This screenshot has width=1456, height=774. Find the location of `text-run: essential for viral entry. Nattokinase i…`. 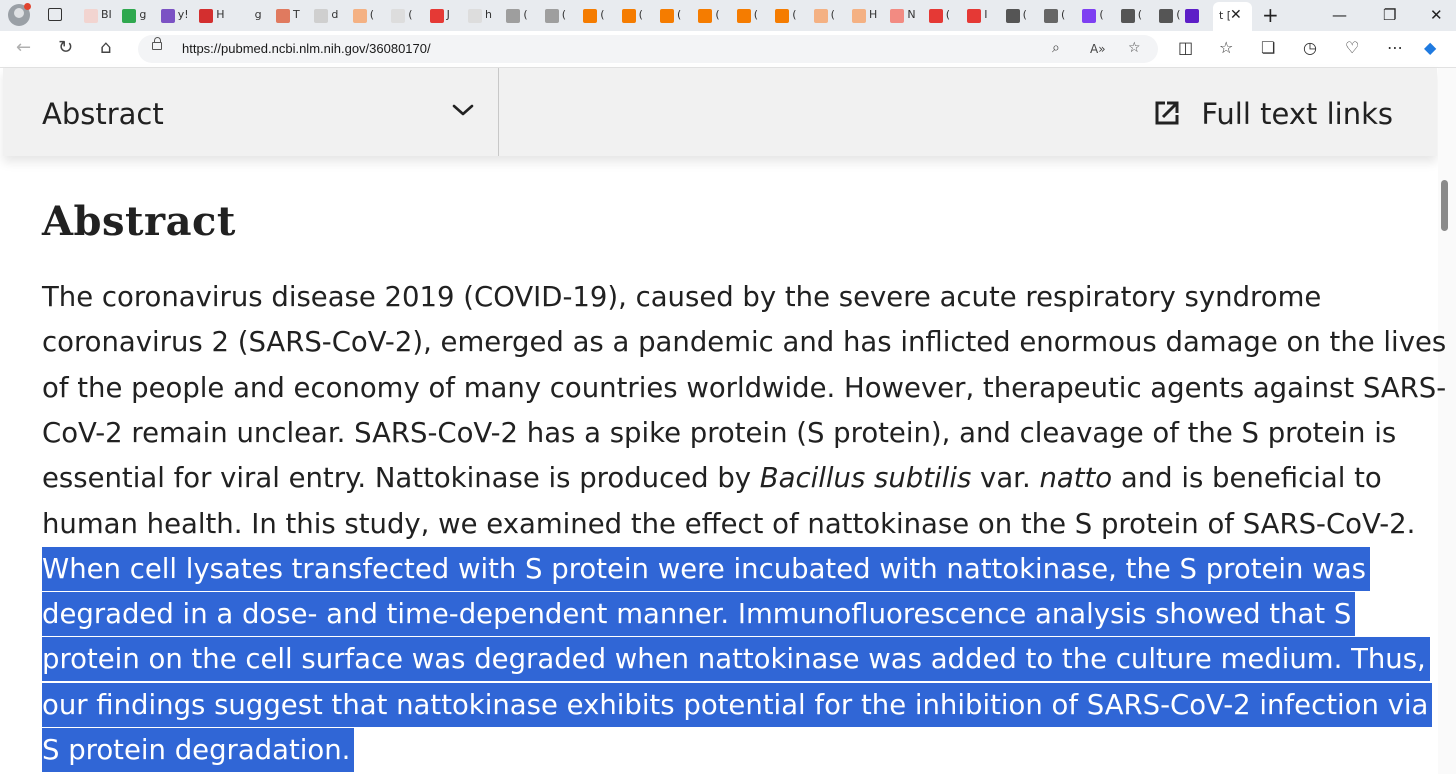

text-run: essential for viral entry. Nattokinase i… is located at coordinates (401, 478).